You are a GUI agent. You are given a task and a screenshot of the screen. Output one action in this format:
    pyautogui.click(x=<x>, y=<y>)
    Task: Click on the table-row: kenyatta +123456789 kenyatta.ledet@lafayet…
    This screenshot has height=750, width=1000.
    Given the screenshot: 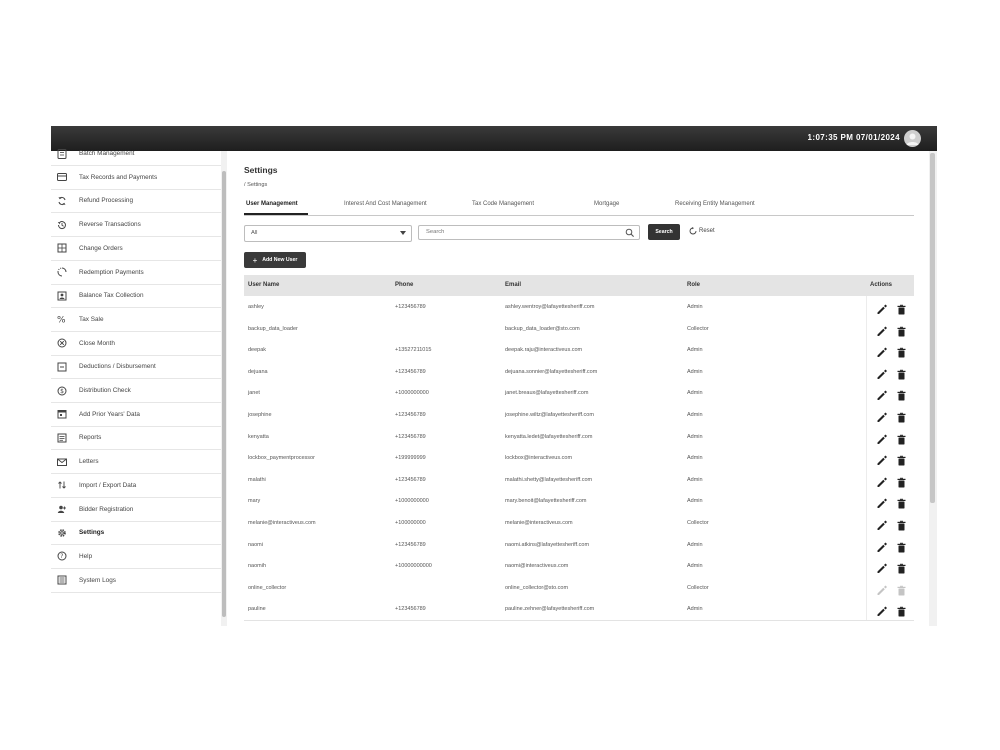 What is the action you would take?
    pyautogui.click(x=579, y=437)
    